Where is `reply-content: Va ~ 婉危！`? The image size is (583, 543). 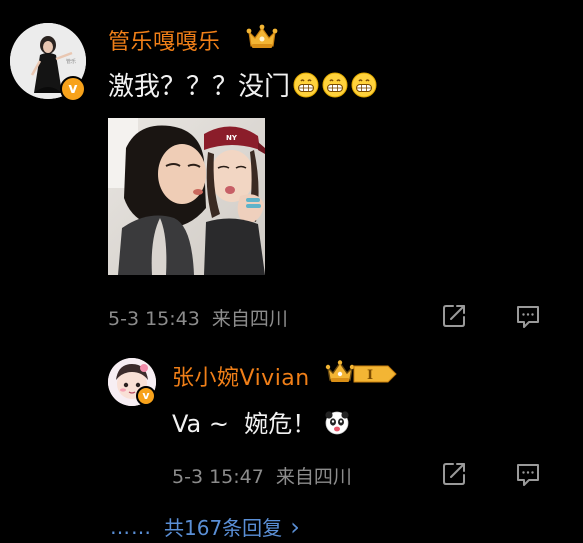
reply-content: Va ~ 婉危！ is located at coordinates (261, 421).